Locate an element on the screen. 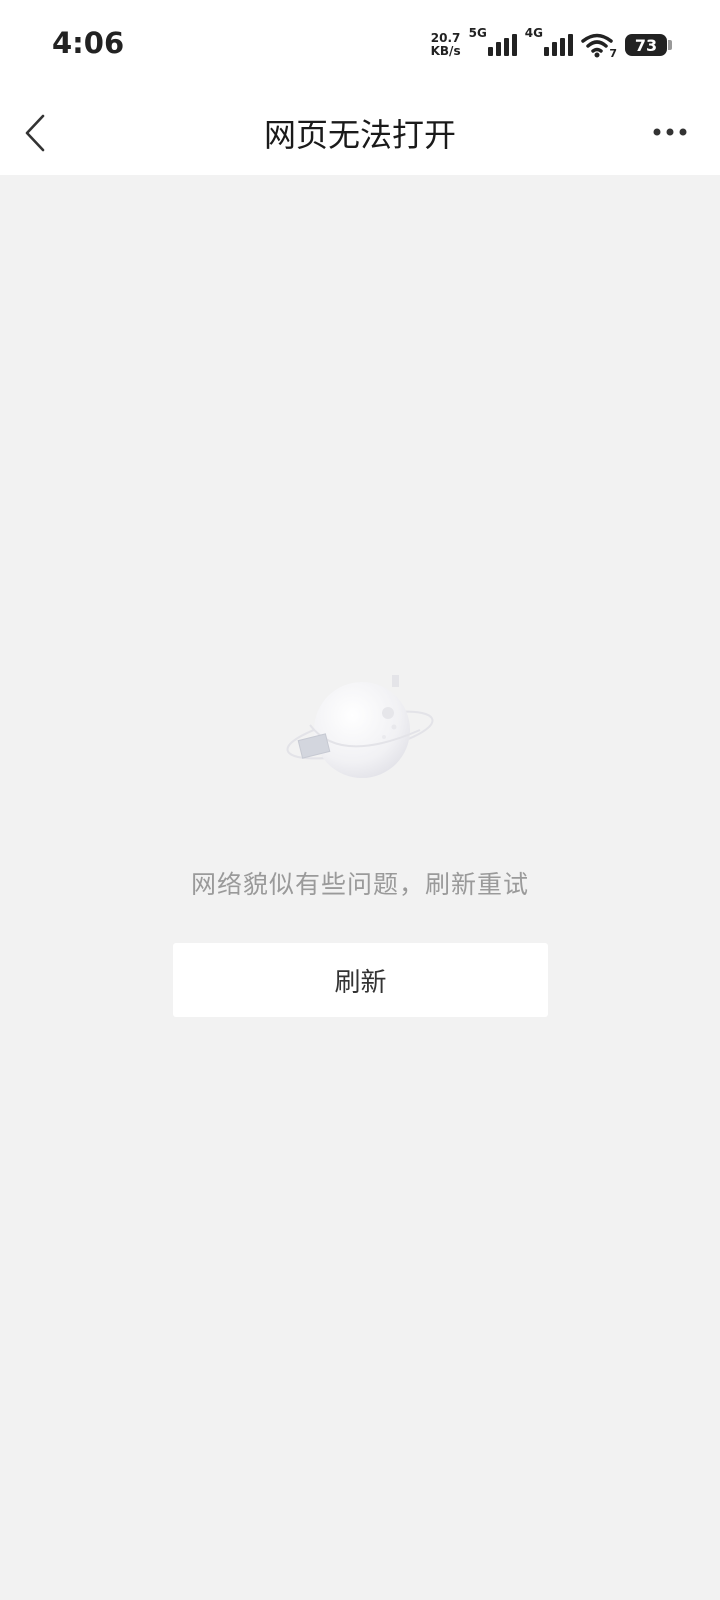 This screenshot has height=1600, width=720. wifi-icon is located at coordinates (597, 45).